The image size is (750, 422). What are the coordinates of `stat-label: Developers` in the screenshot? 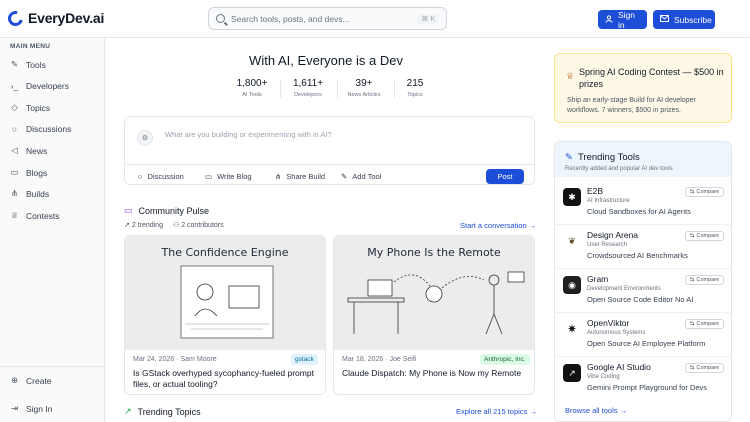 It's located at (308, 95).